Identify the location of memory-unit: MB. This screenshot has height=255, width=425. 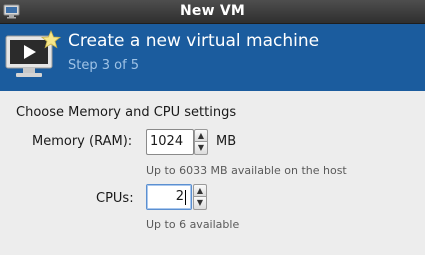
(226, 141).